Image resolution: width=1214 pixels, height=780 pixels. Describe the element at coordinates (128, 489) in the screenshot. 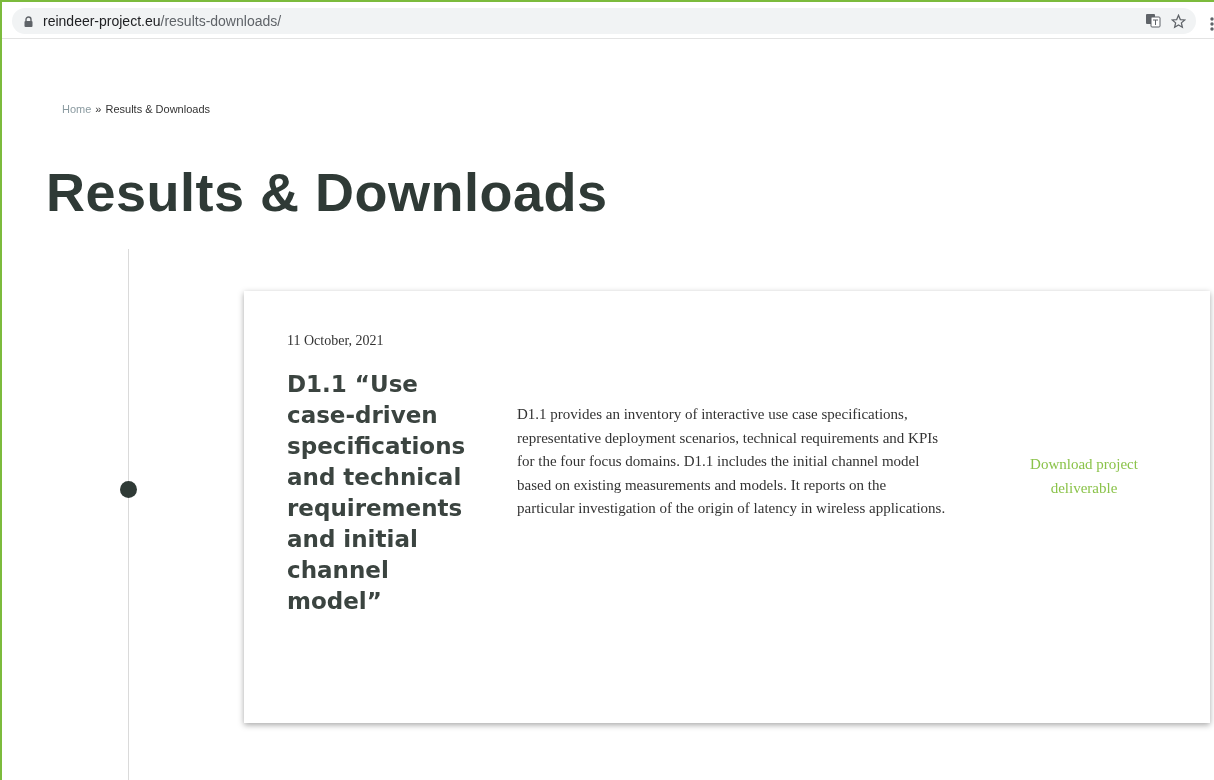

I see `timeline-dot` at that location.